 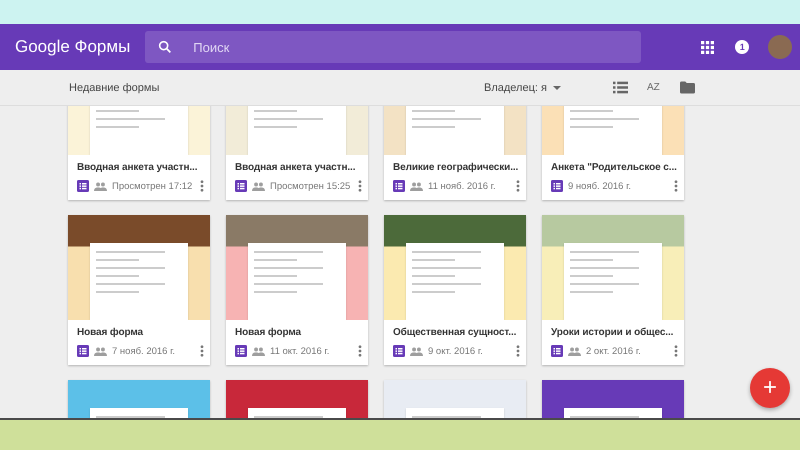 What do you see at coordinates (310, 186) in the screenshot?
I see `form-date: Просмотрен 15:25` at bounding box center [310, 186].